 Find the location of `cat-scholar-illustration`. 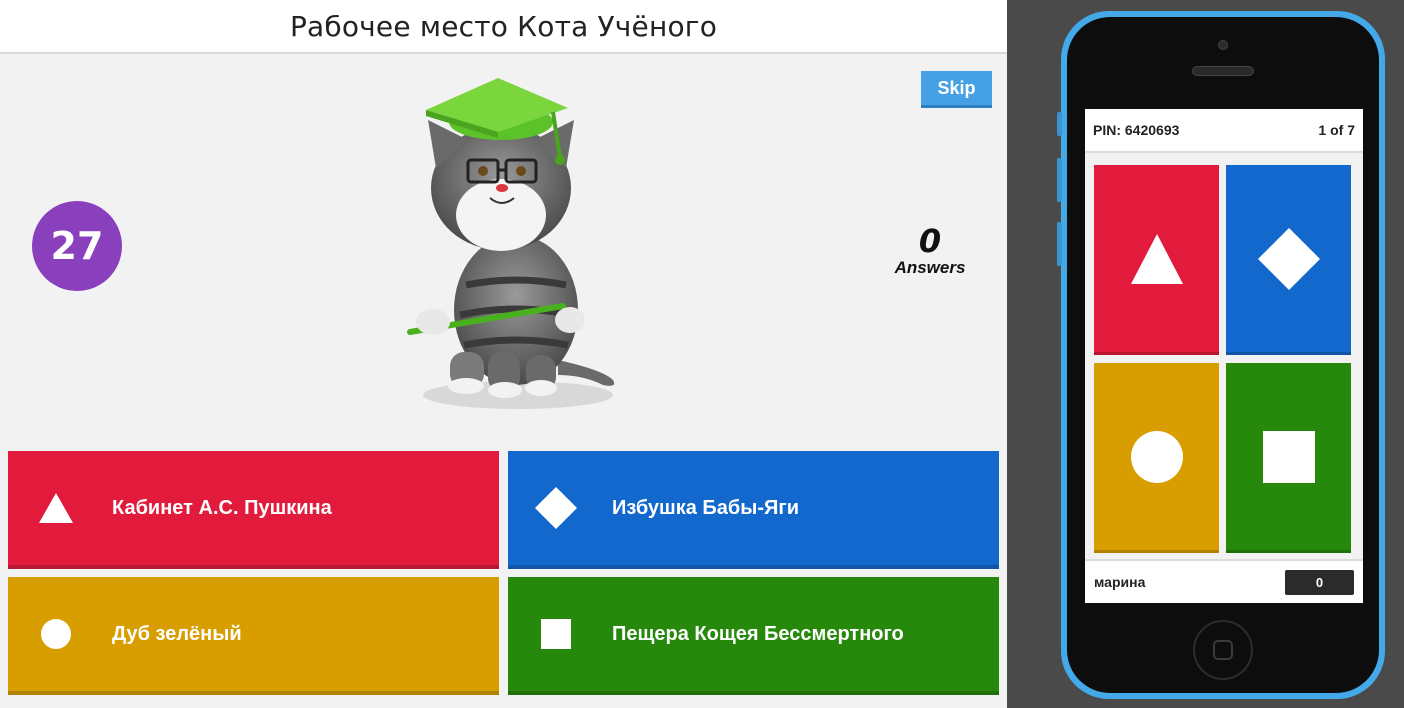

cat-scholar-illustration is located at coordinates (511, 243).